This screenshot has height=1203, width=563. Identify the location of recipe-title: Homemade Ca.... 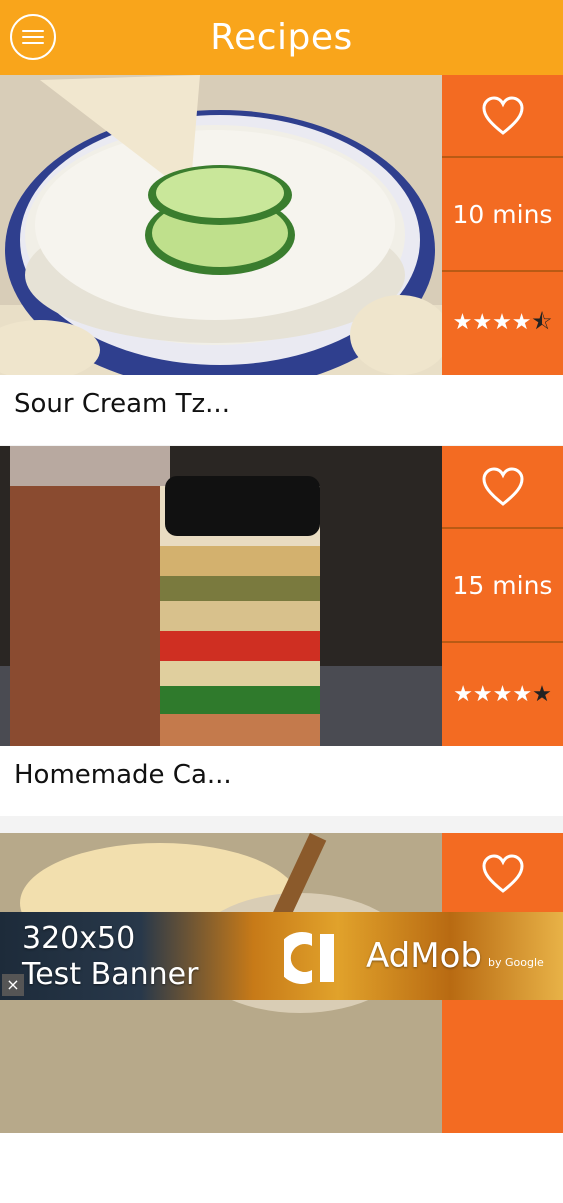
(123, 781).